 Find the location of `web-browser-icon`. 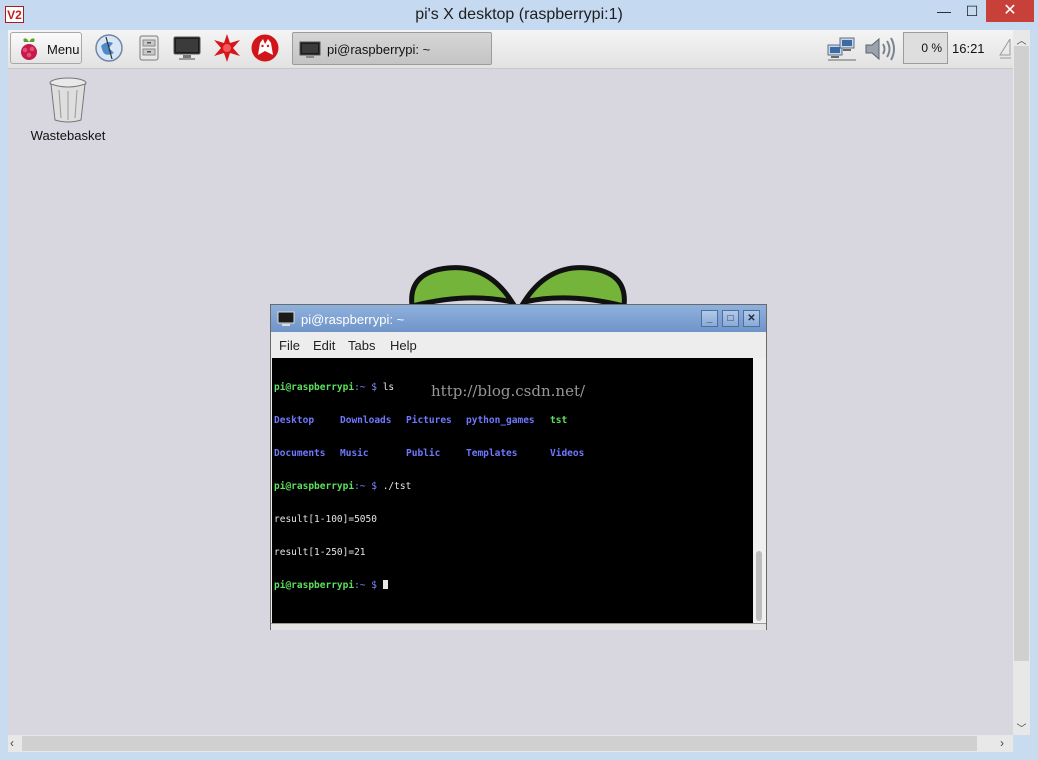

web-browser-icon is located at coordinates (109, 48).